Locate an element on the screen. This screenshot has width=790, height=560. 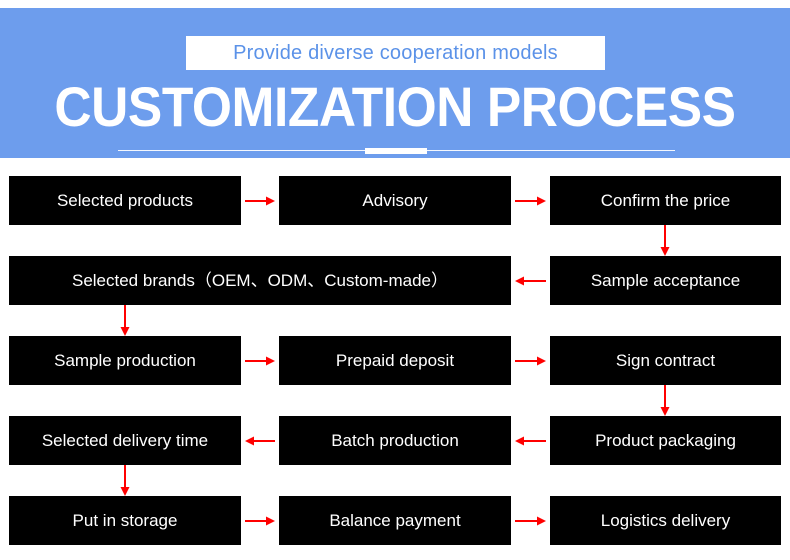
flow-node-label: Sign contract is located at coordinates (665, 360).